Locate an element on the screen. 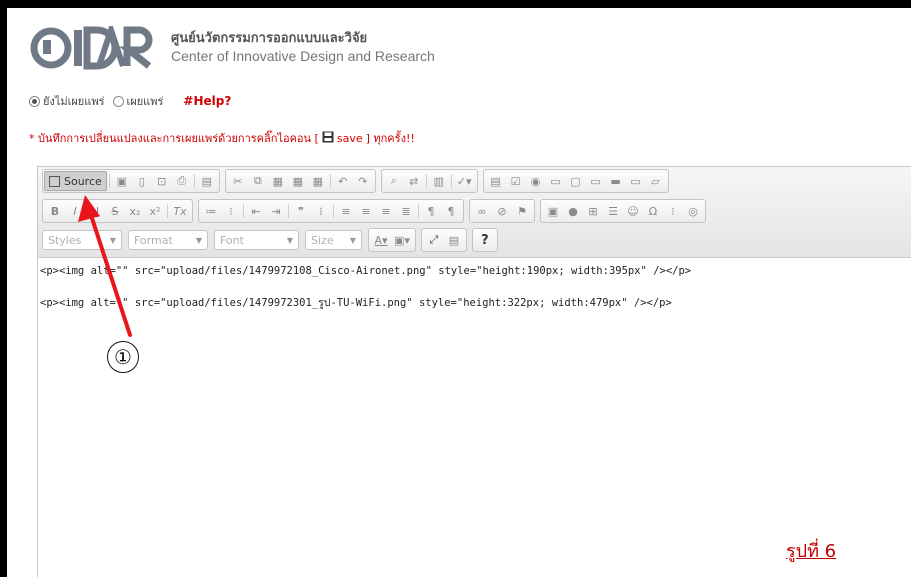 The height and width of the screenshot is (577, 911). redo-icon: ↷ is located at coordinates (363, 181).